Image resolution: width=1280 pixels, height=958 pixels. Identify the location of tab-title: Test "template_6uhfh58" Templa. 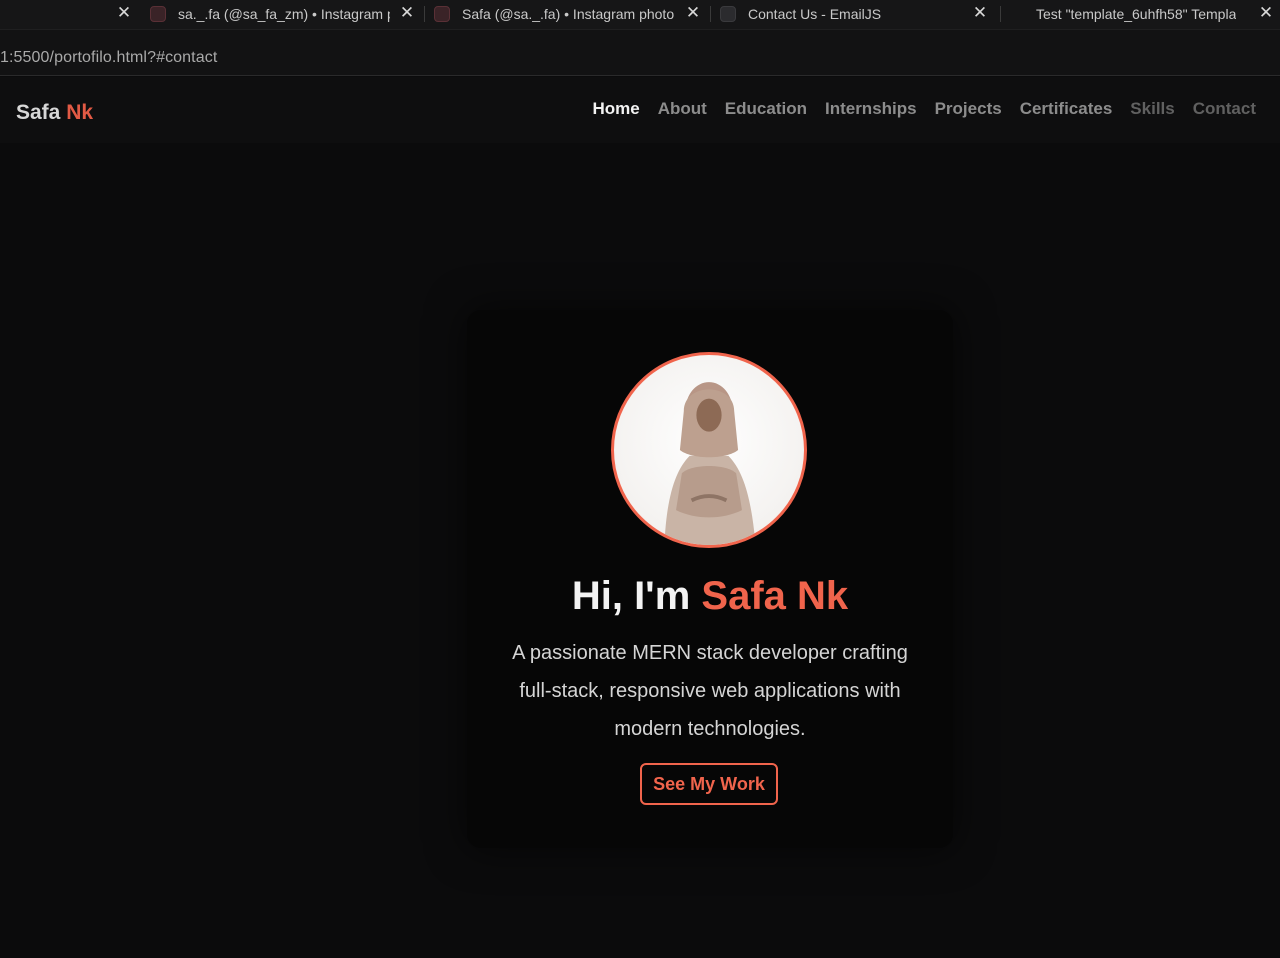
(1136, 14).